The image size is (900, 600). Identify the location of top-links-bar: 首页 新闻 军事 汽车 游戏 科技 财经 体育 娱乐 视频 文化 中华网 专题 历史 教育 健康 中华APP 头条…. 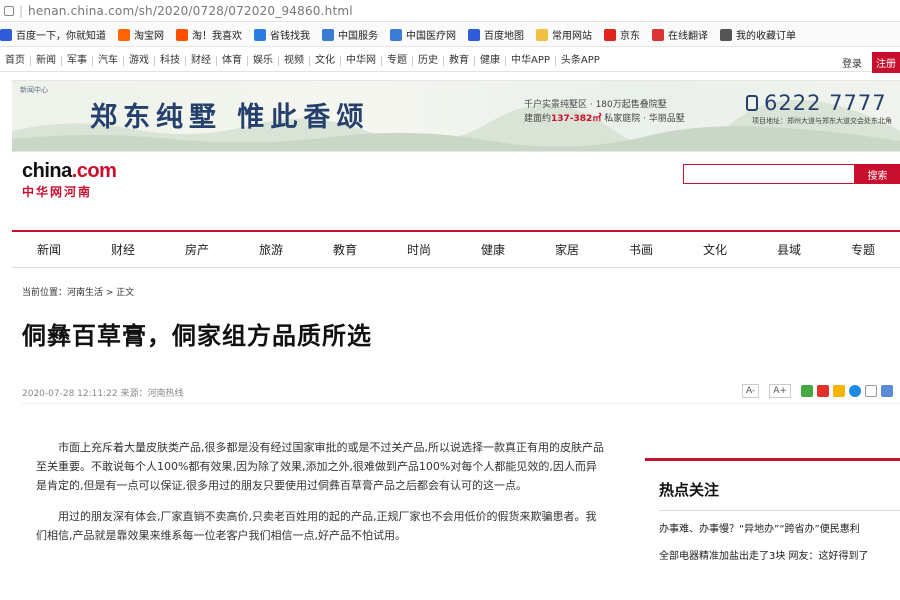
(450, 61).